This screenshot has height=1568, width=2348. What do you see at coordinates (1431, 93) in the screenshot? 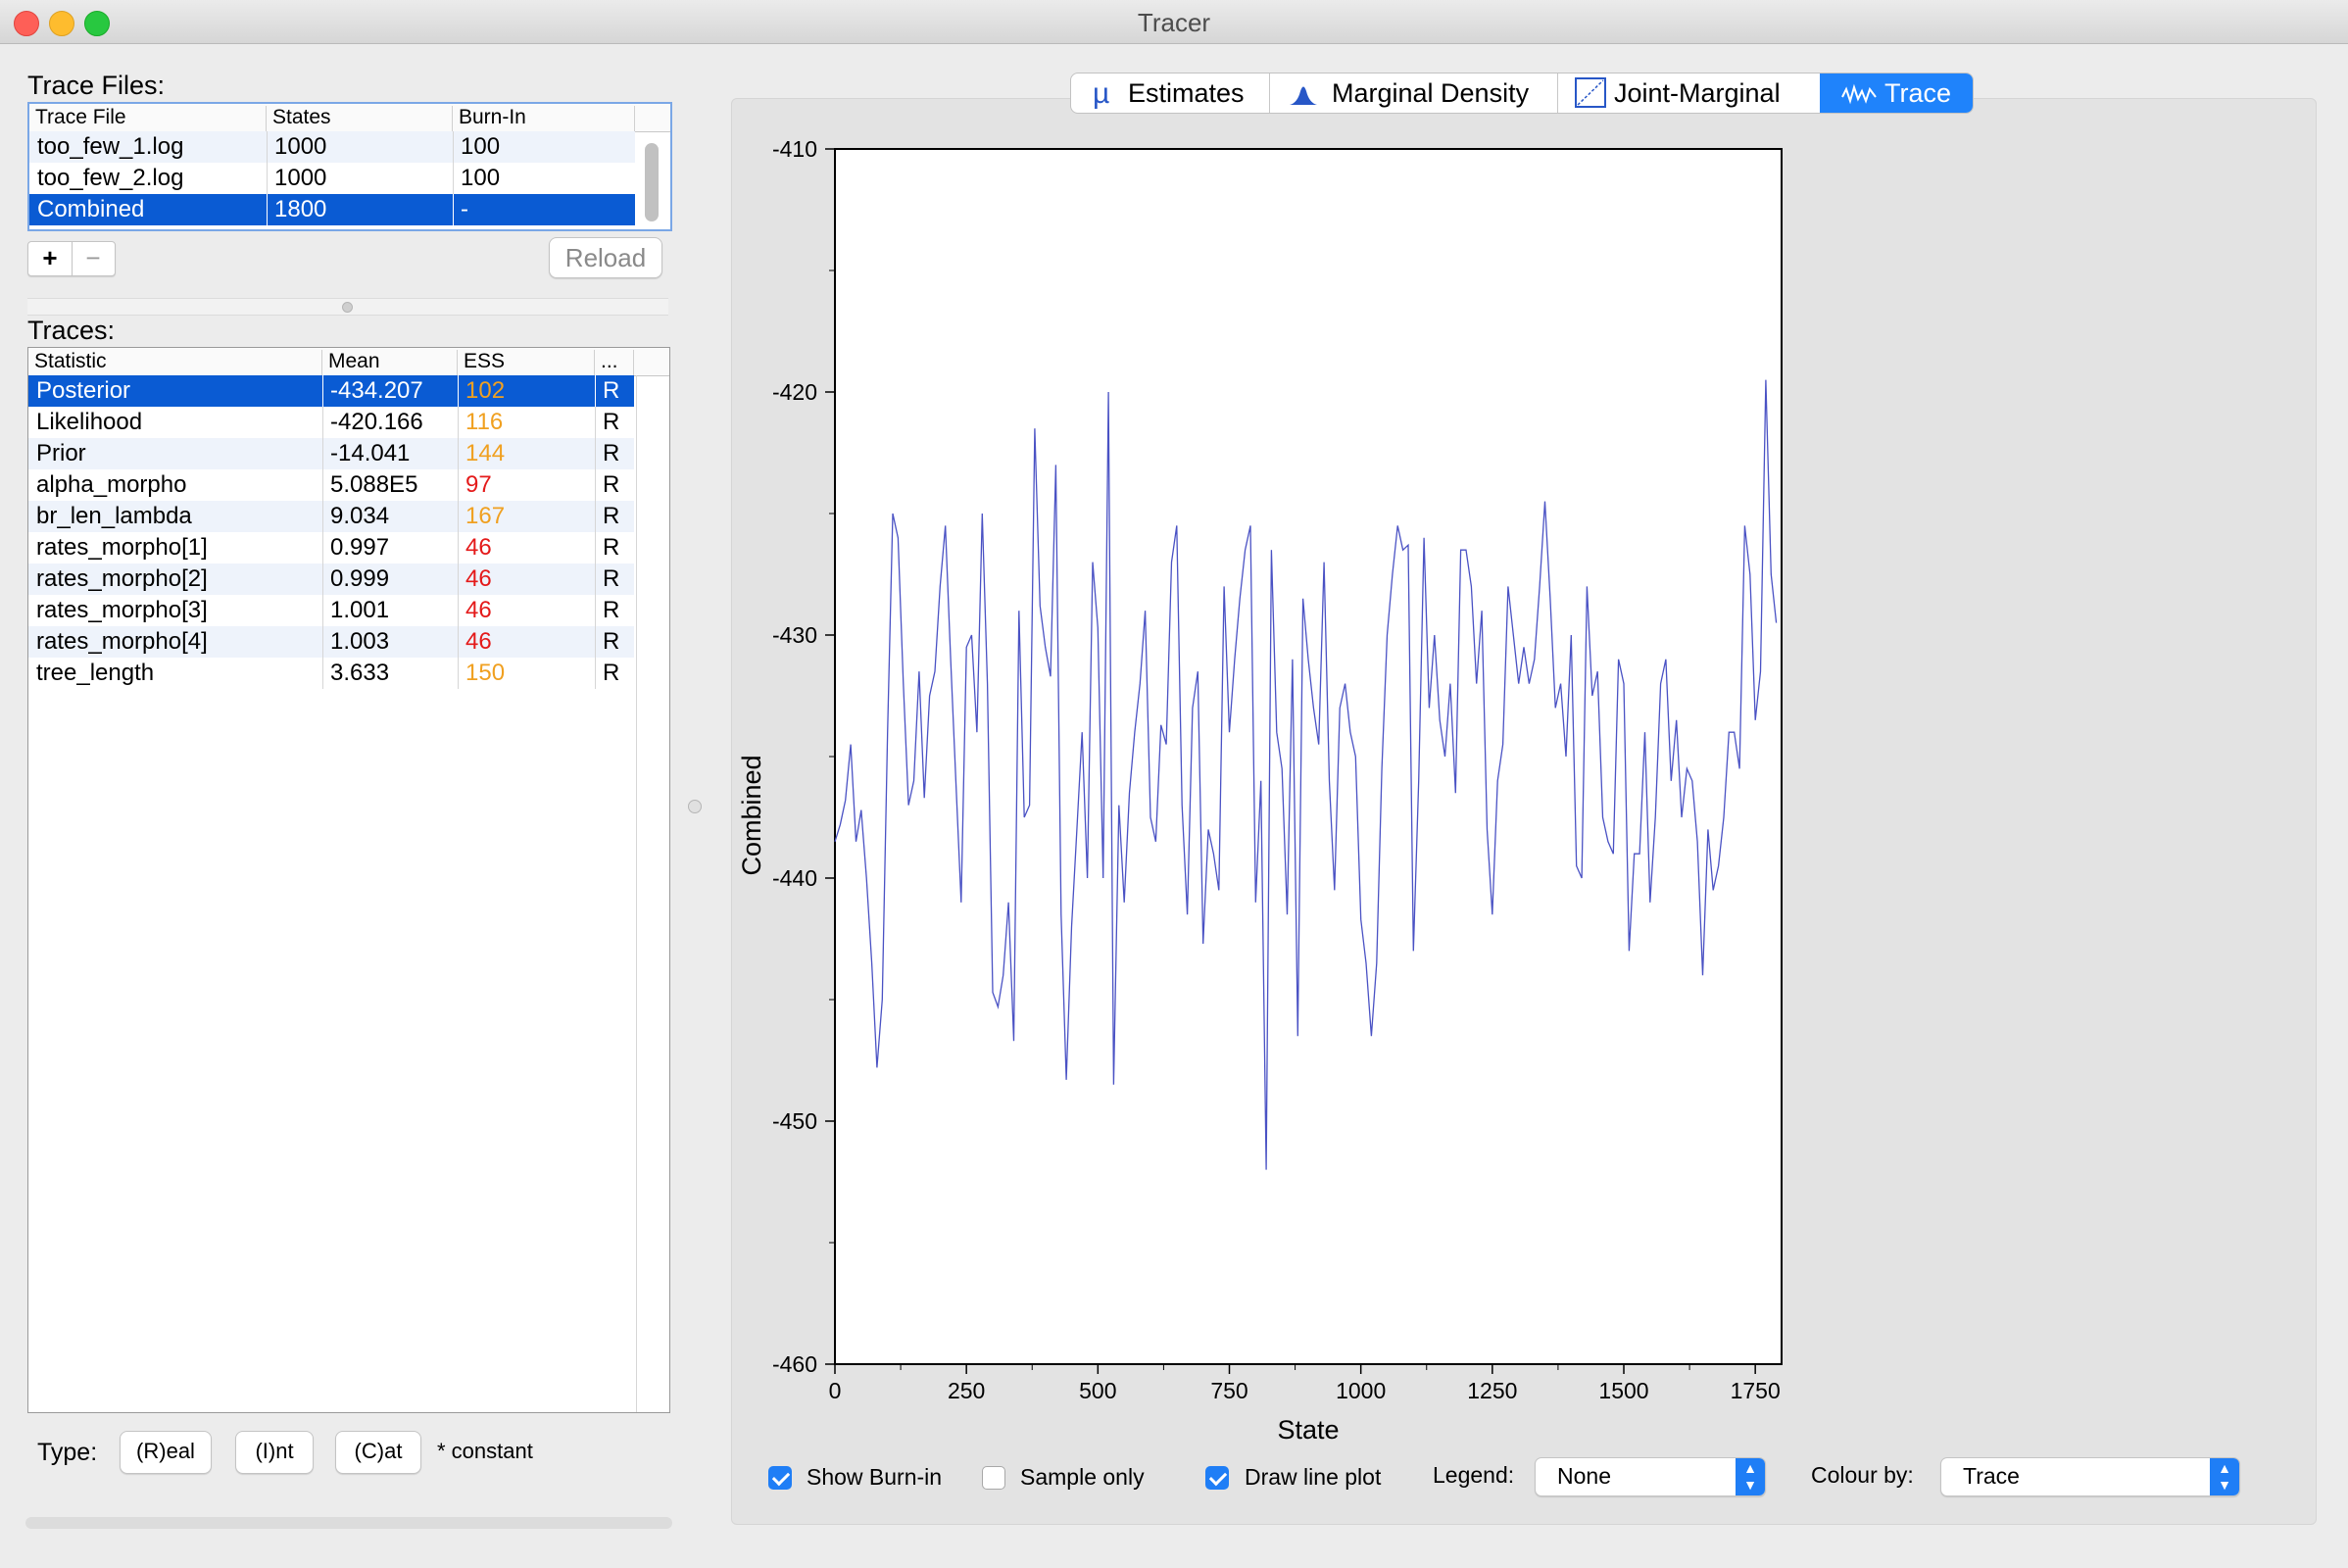
I see `tab-marginal-density-label: Marginal Density` at bounding box center [1431, 93].